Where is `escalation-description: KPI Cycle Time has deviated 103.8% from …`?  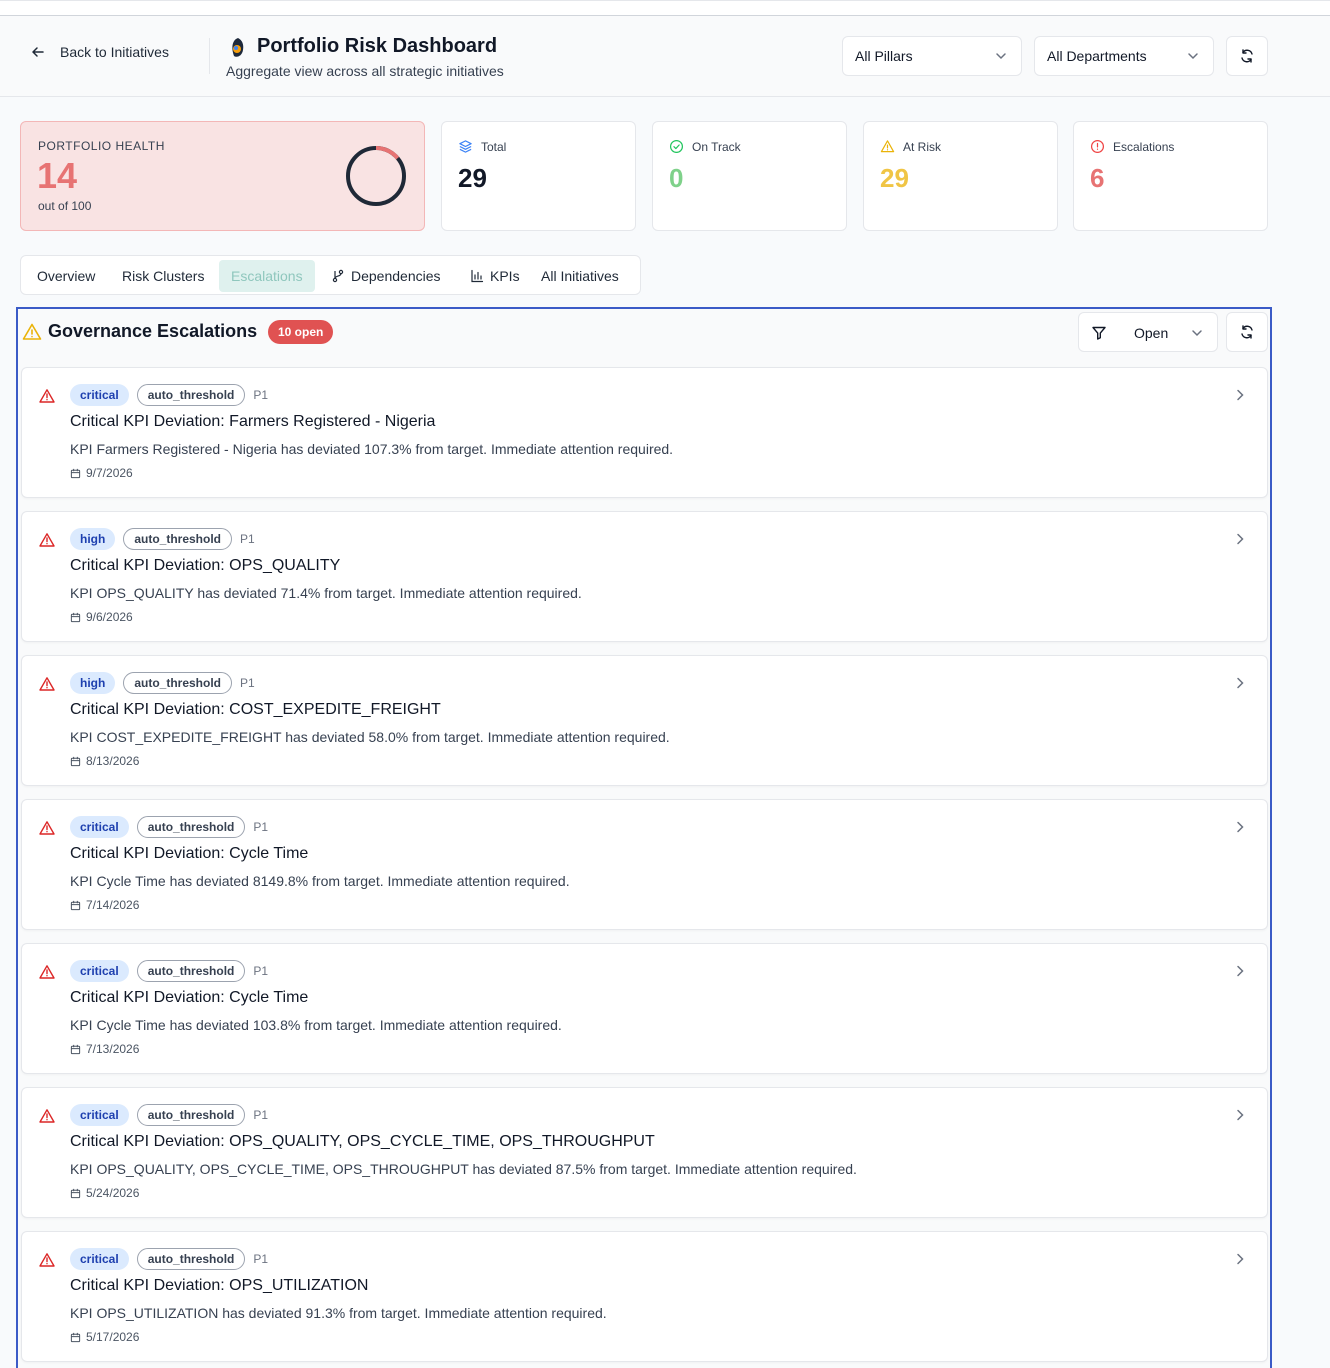
escalation-description: KPI Cycle Time has deviated 103.8% from … is located at coordinates (316, 1025).